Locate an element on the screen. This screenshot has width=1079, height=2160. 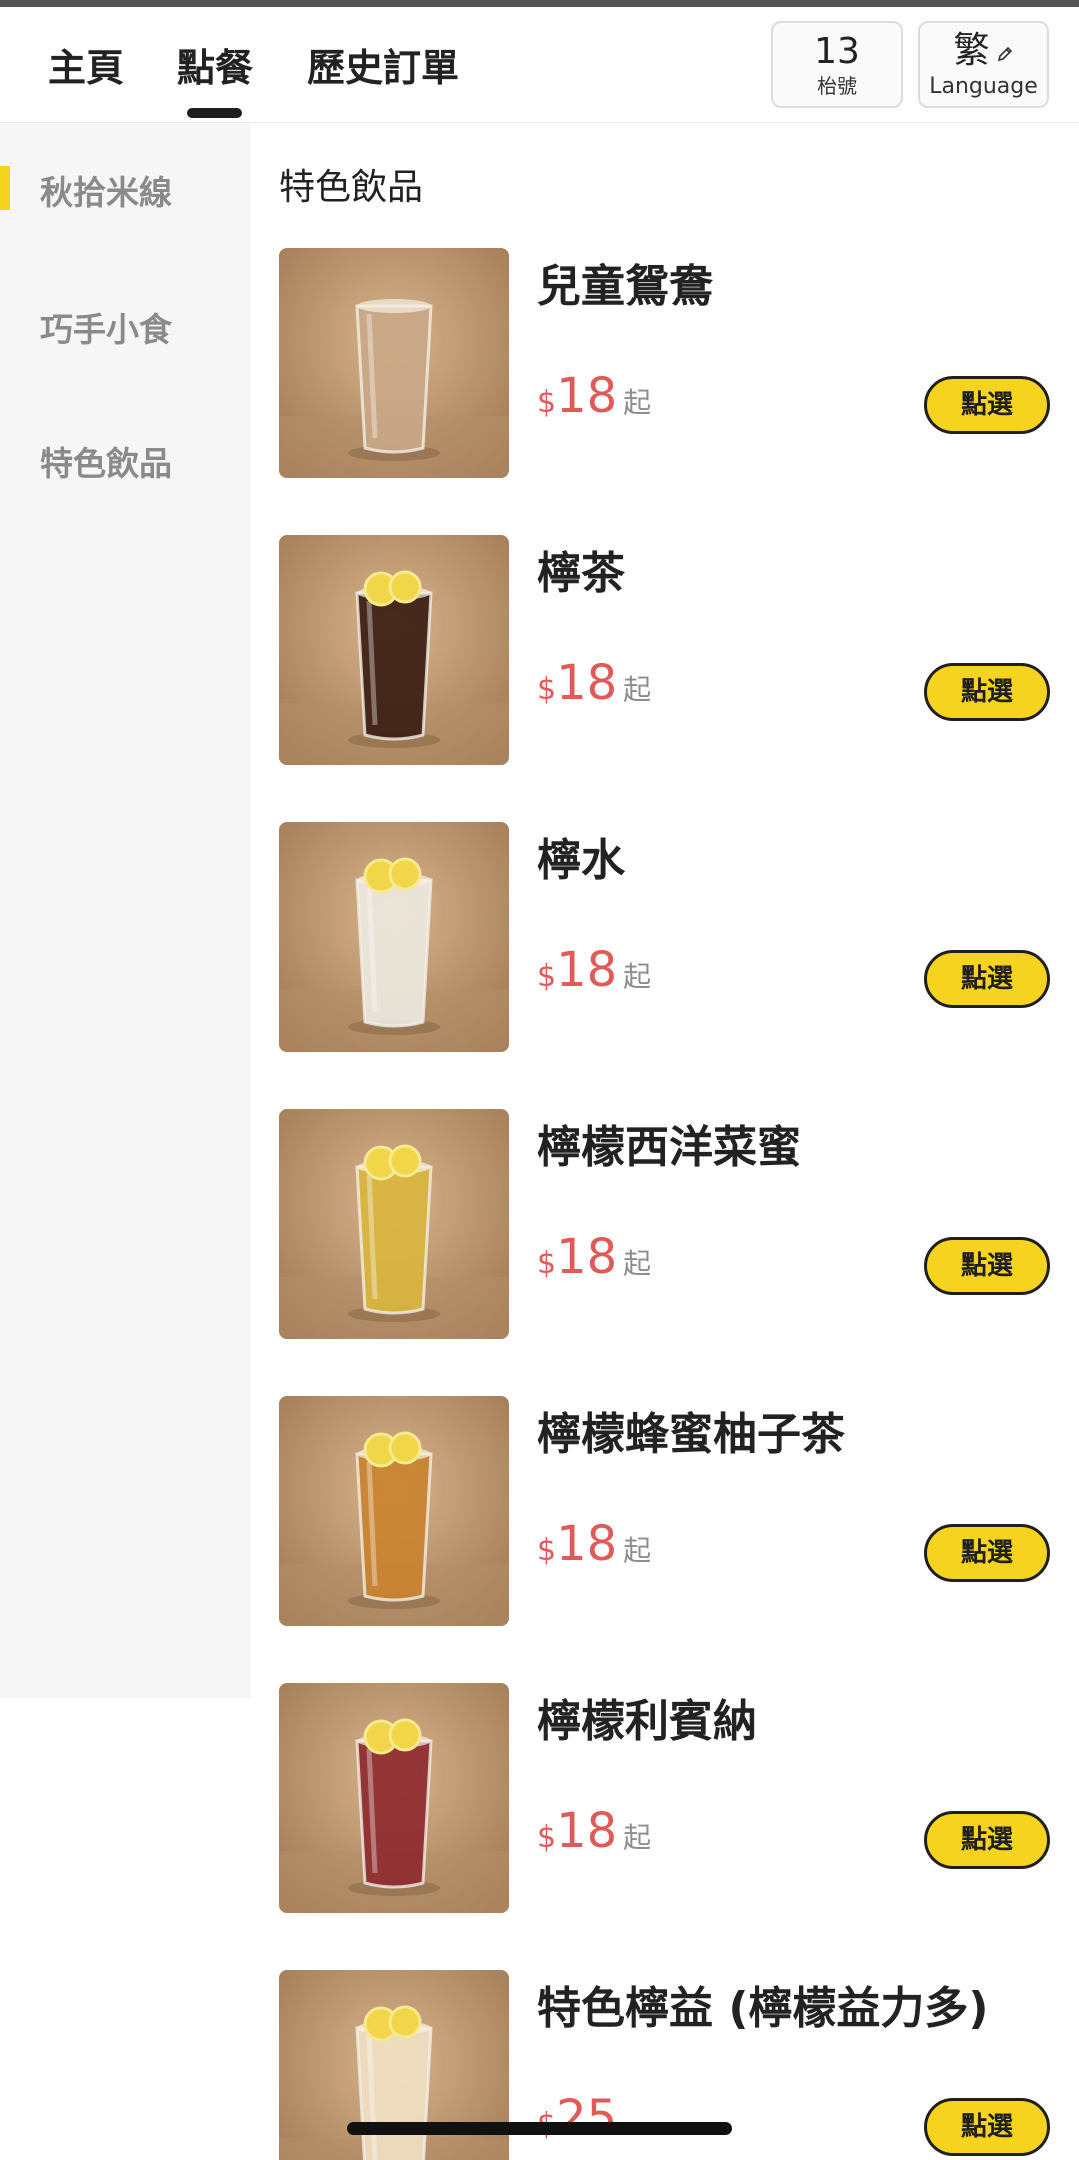
price-amount: 25 is located at coordinates (587, 2118).